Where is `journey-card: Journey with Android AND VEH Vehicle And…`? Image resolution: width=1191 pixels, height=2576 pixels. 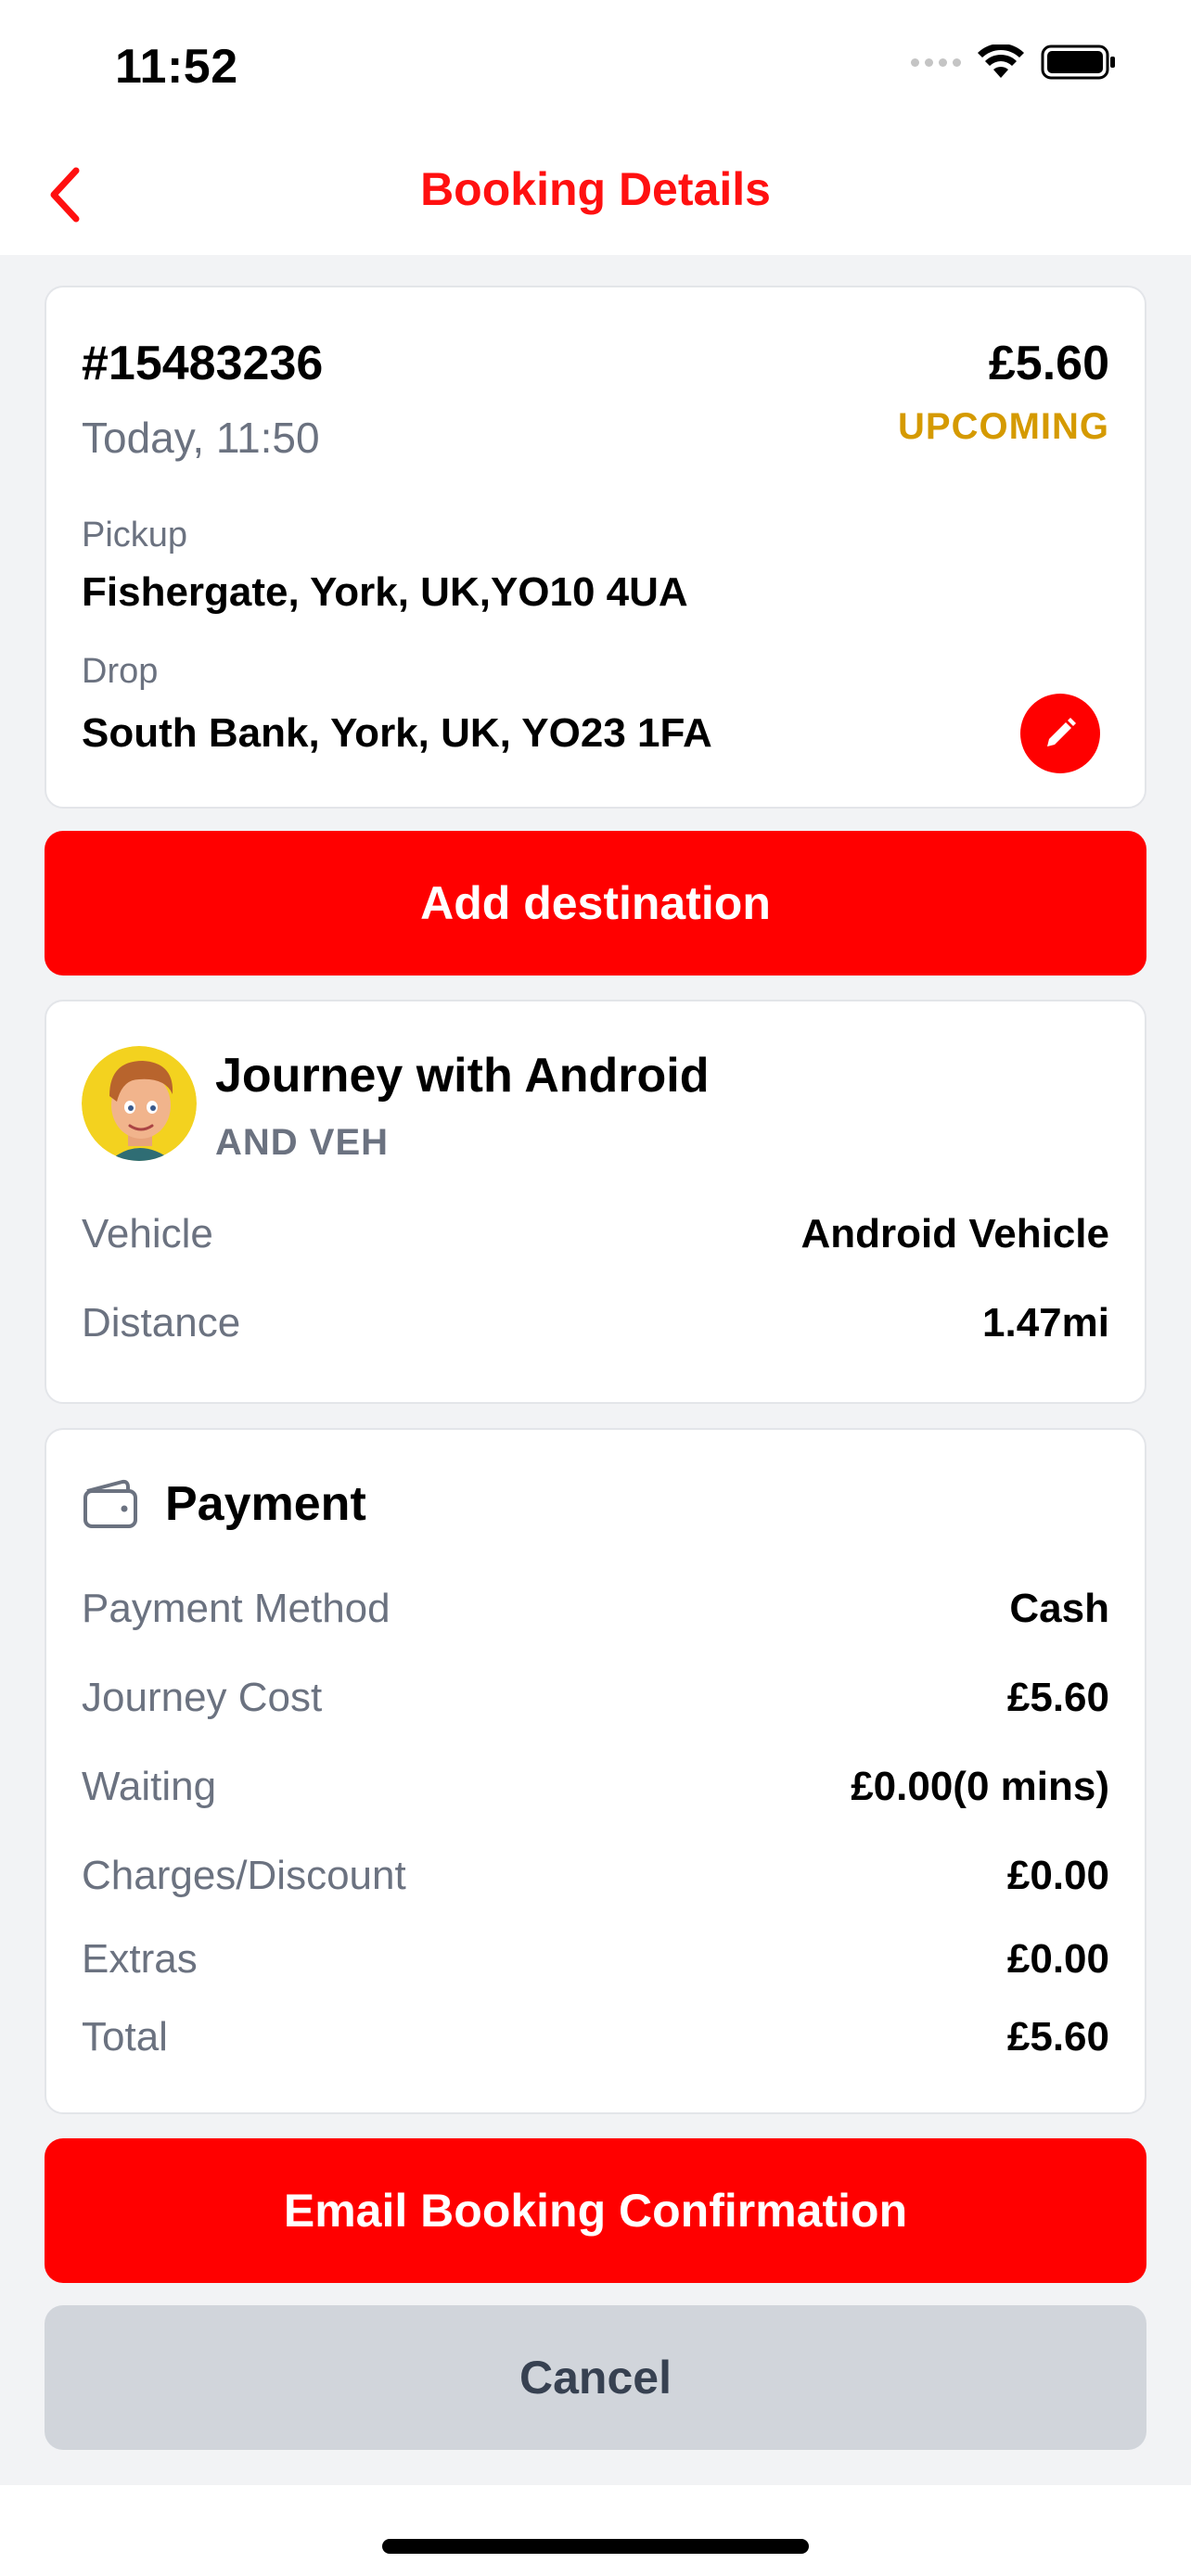
journey-card: Journey with Android AND VEH Vehicle And… is located at coordinates (595, 1202).